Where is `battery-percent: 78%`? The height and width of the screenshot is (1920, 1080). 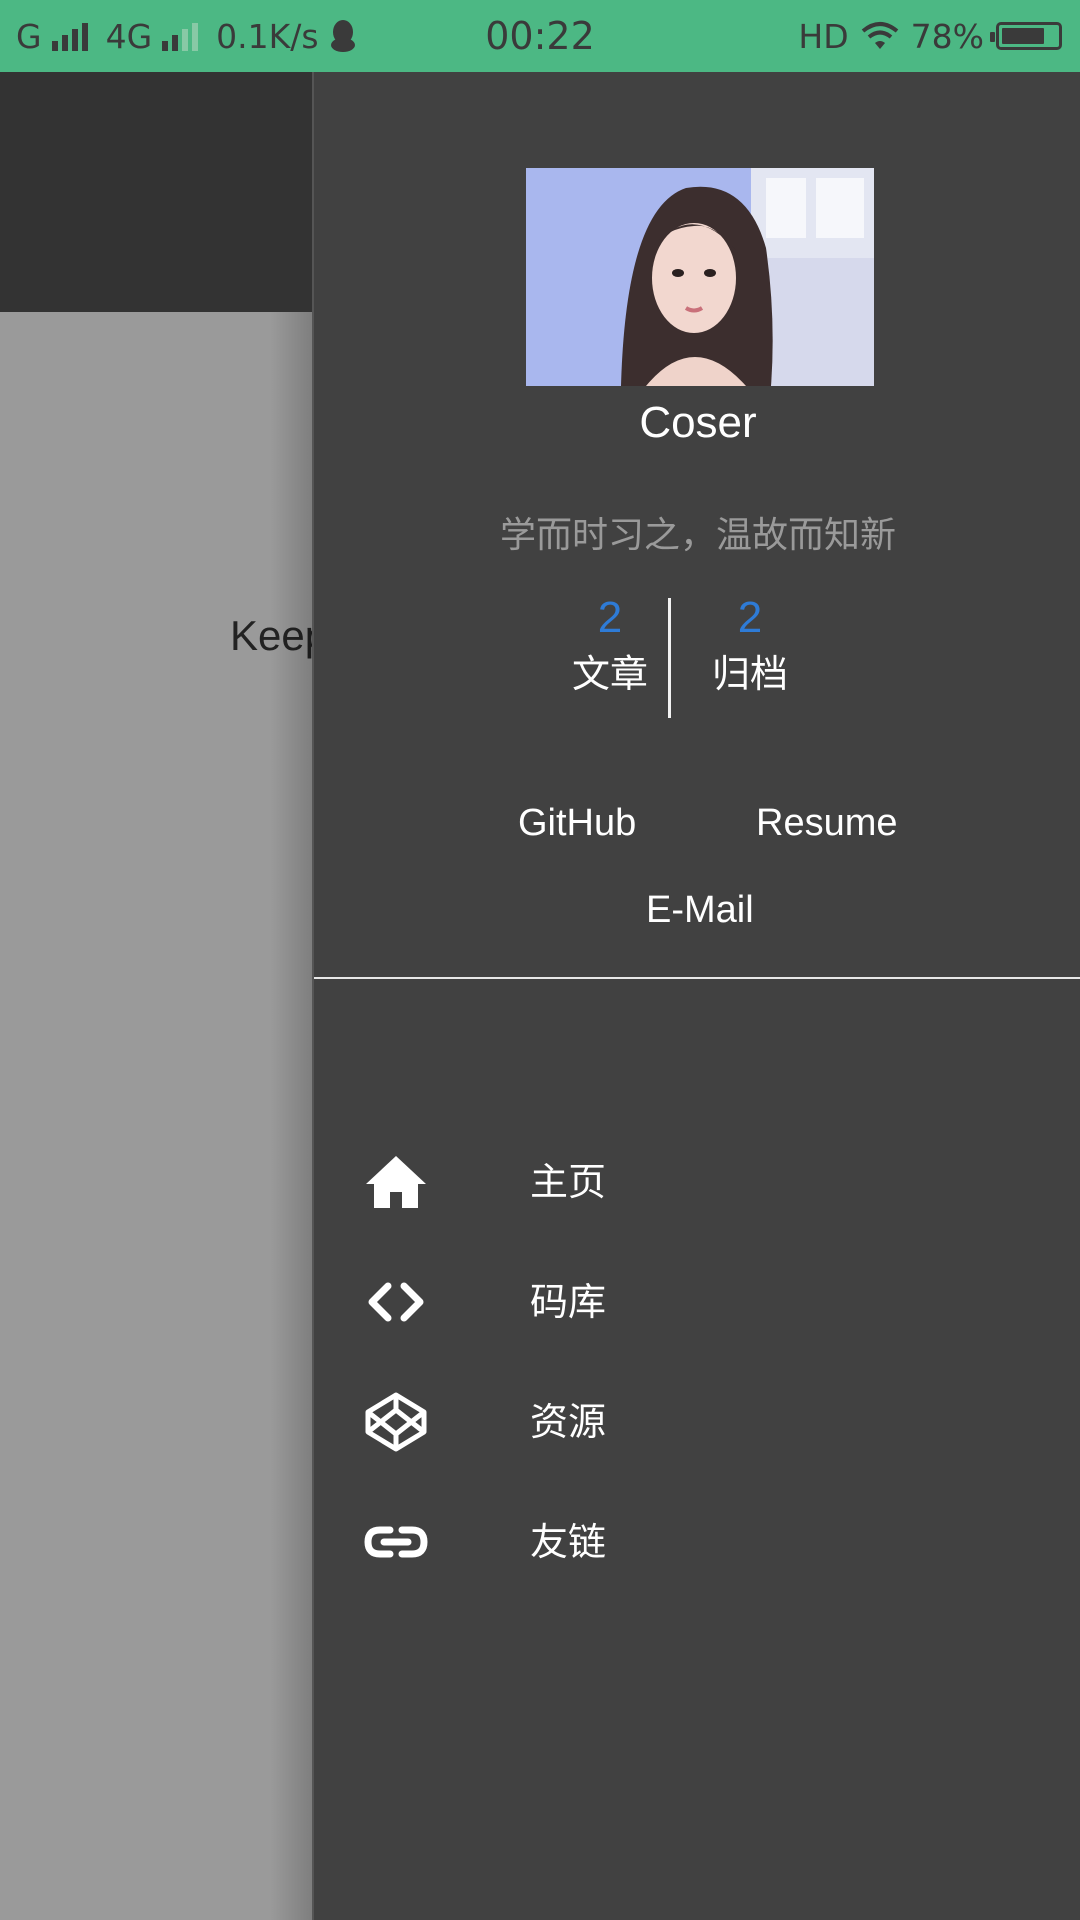
battery-percent: 78% is located at coordinates (947, 36).